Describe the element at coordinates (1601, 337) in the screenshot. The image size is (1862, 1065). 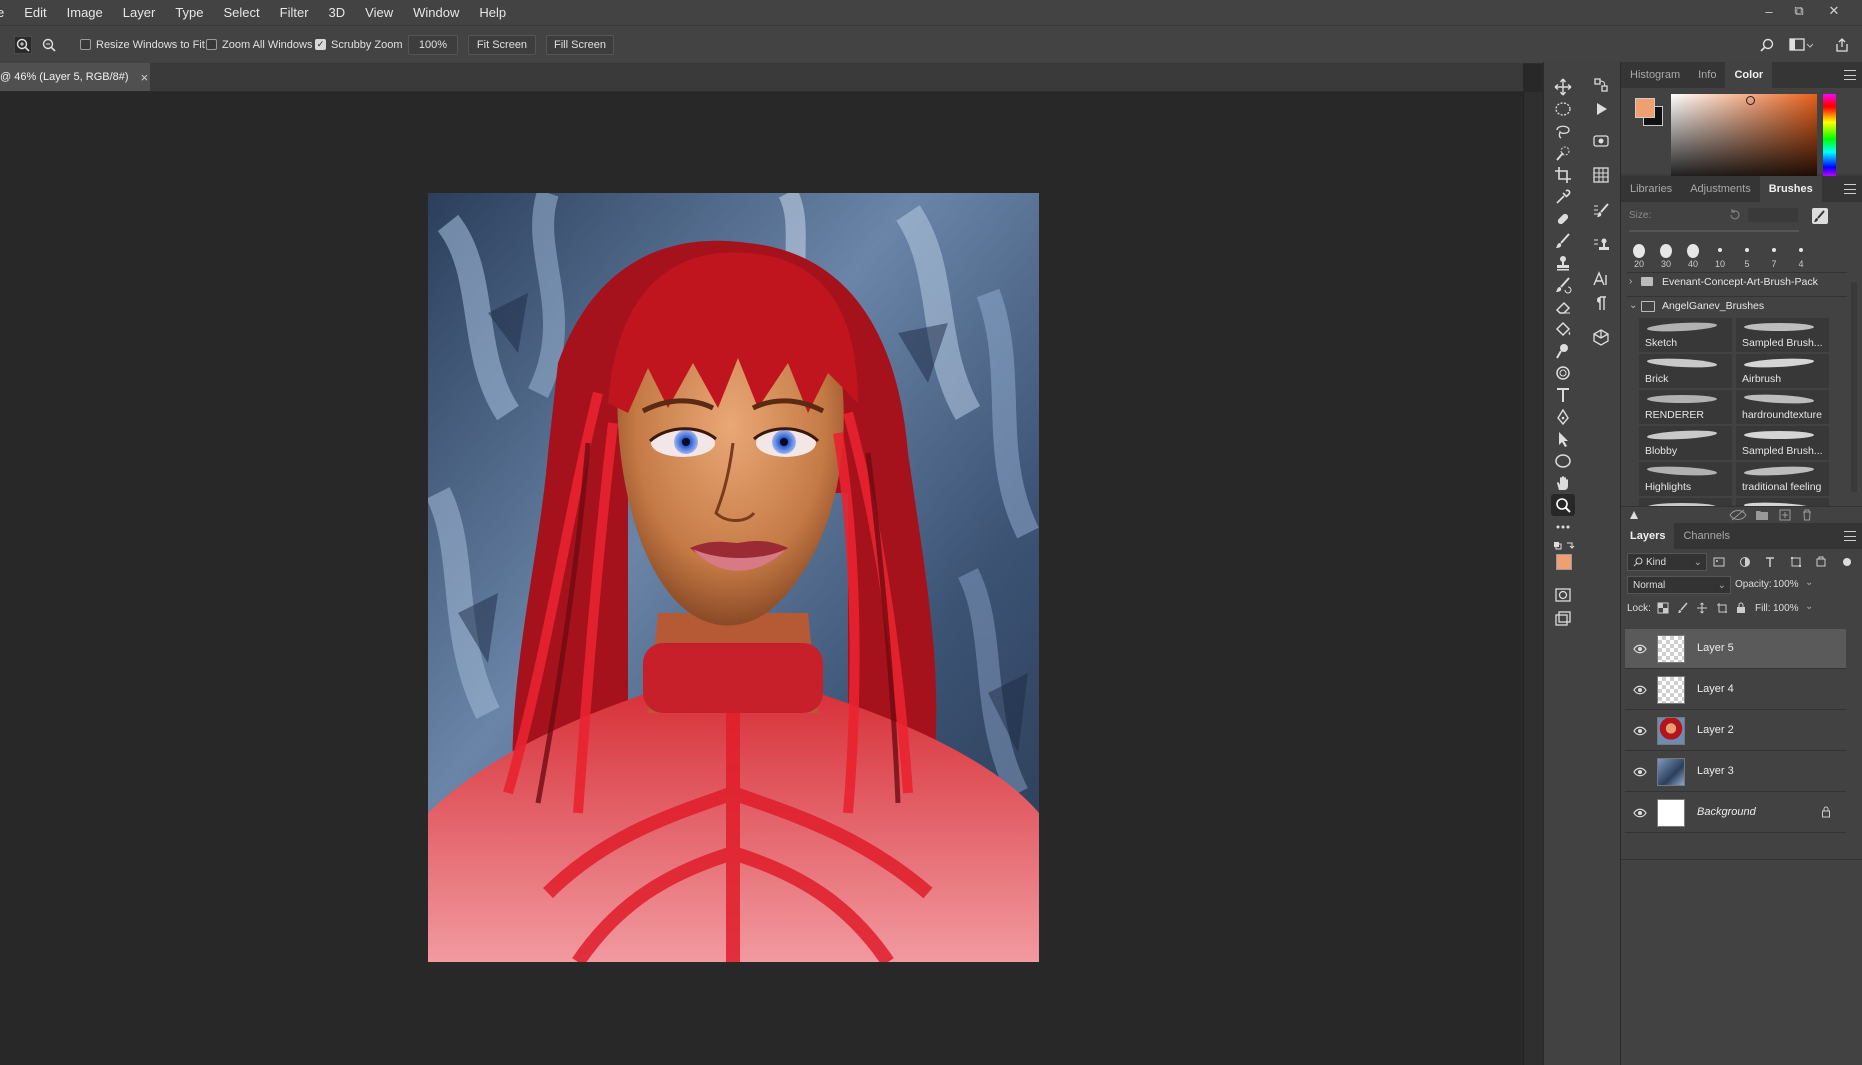
I see `3d-panel-icon` at that location.